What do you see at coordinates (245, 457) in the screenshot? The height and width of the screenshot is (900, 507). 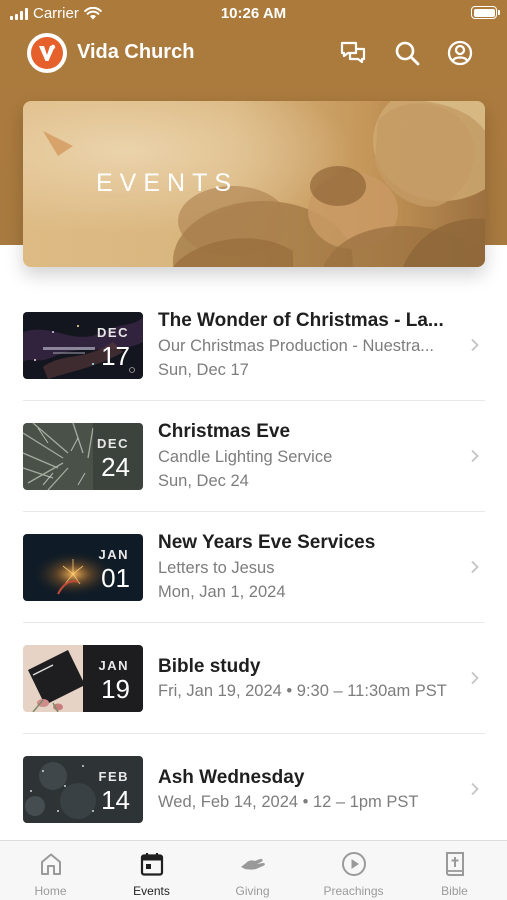 I see `event-subtitle: Candle Lighting Service` at bounding box center [245, 457].